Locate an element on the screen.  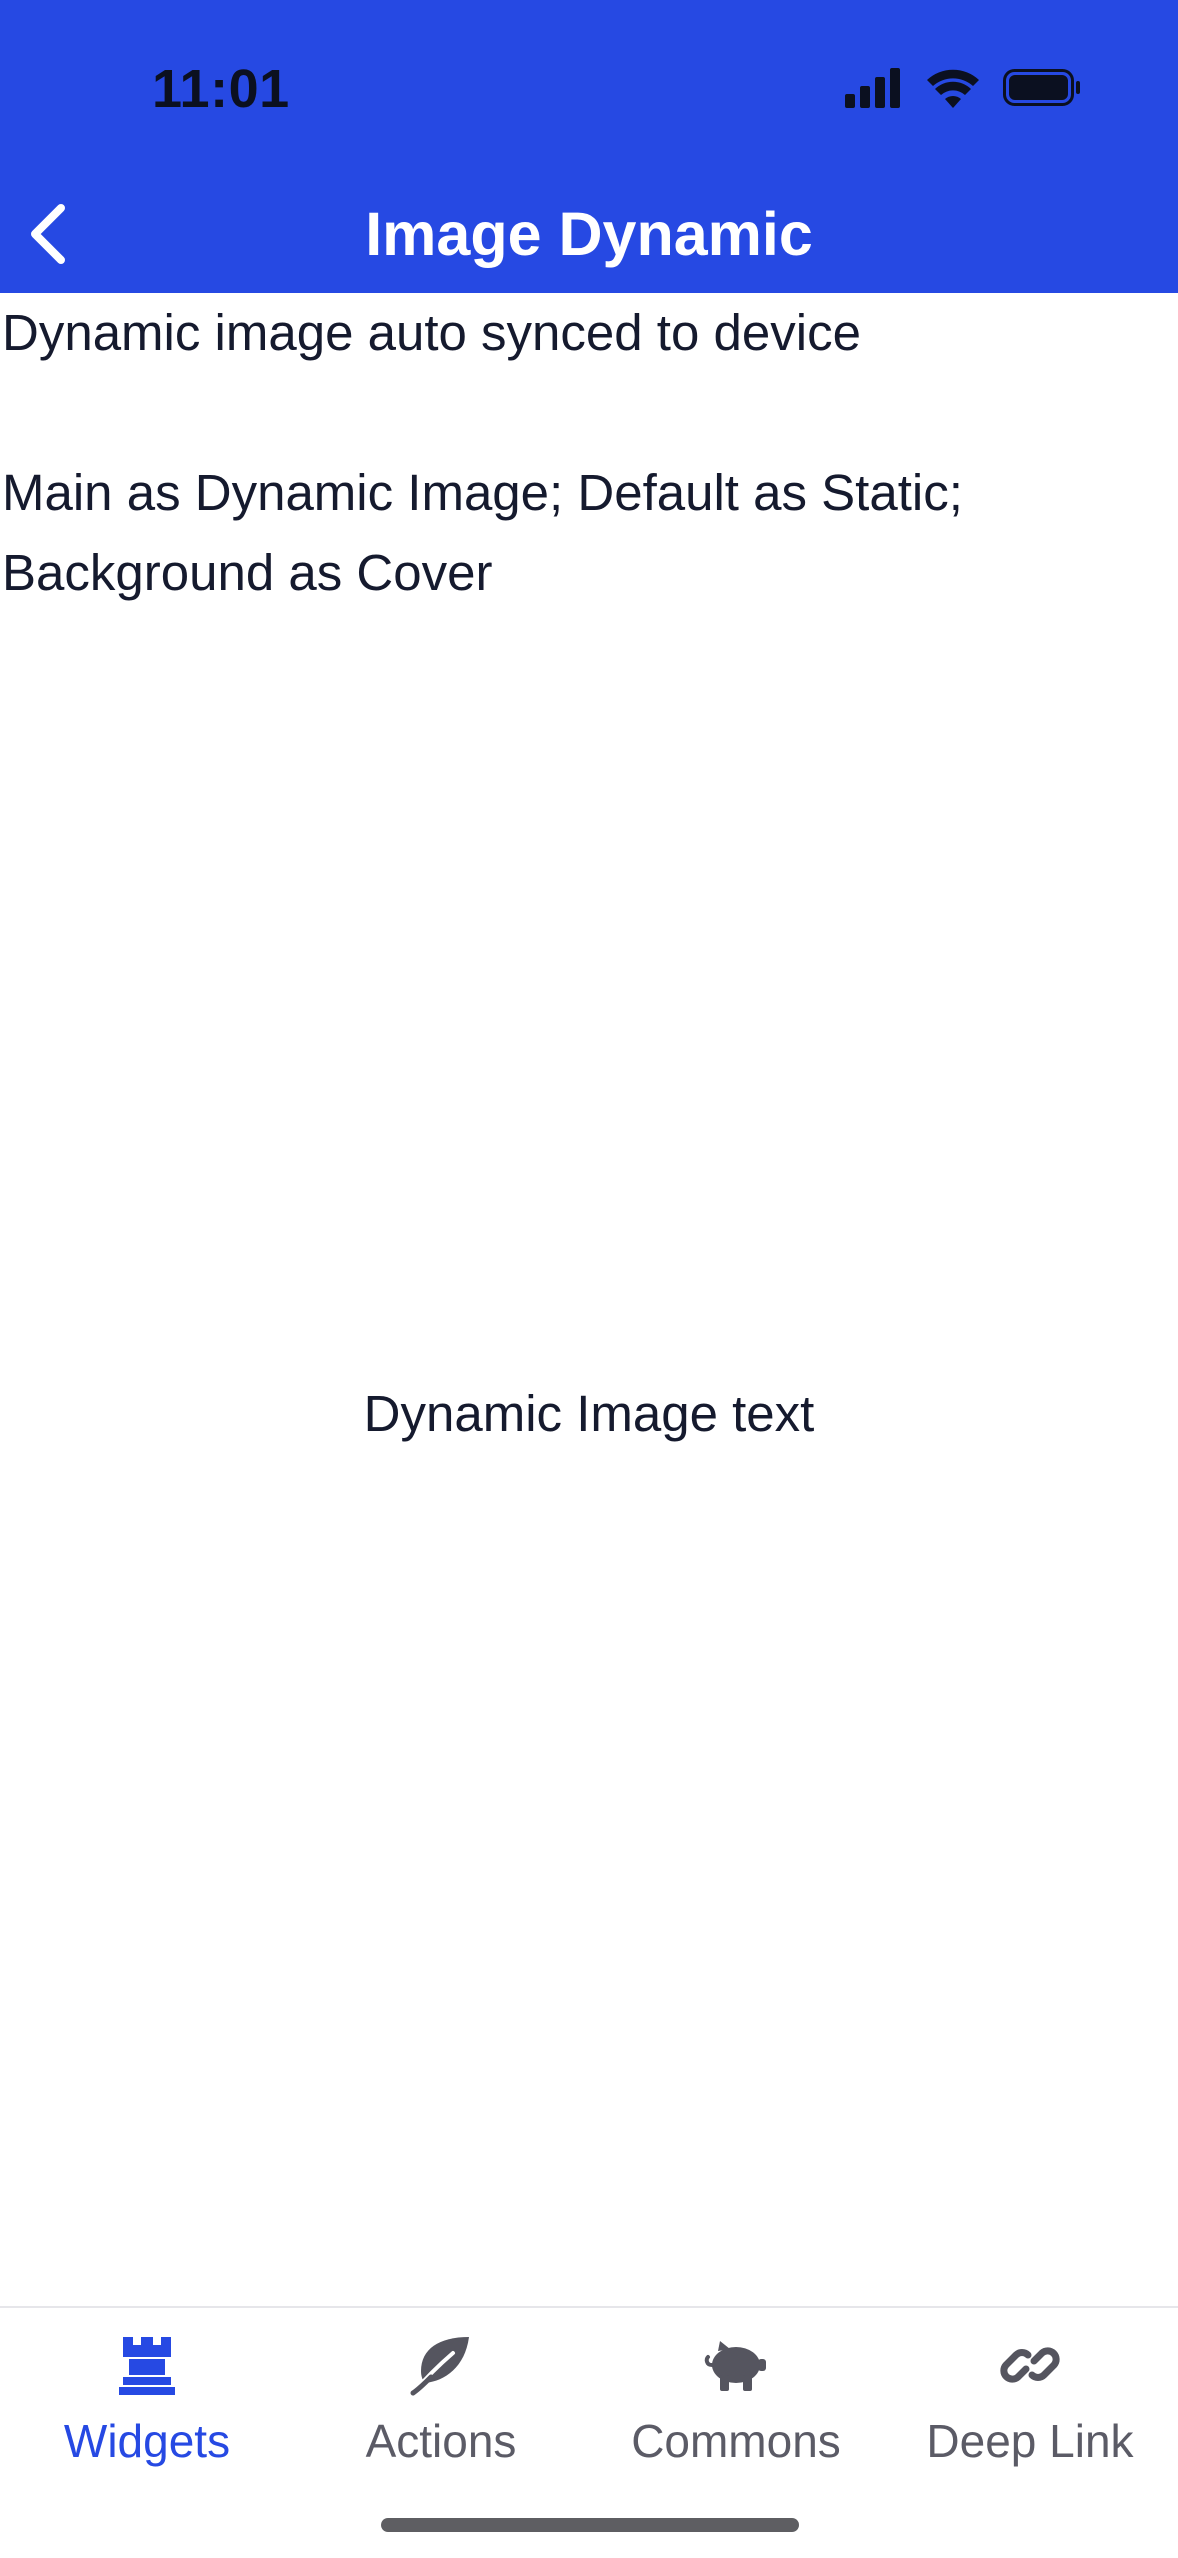
page-title: Image Dynamic is located at coordinates (589, 234).